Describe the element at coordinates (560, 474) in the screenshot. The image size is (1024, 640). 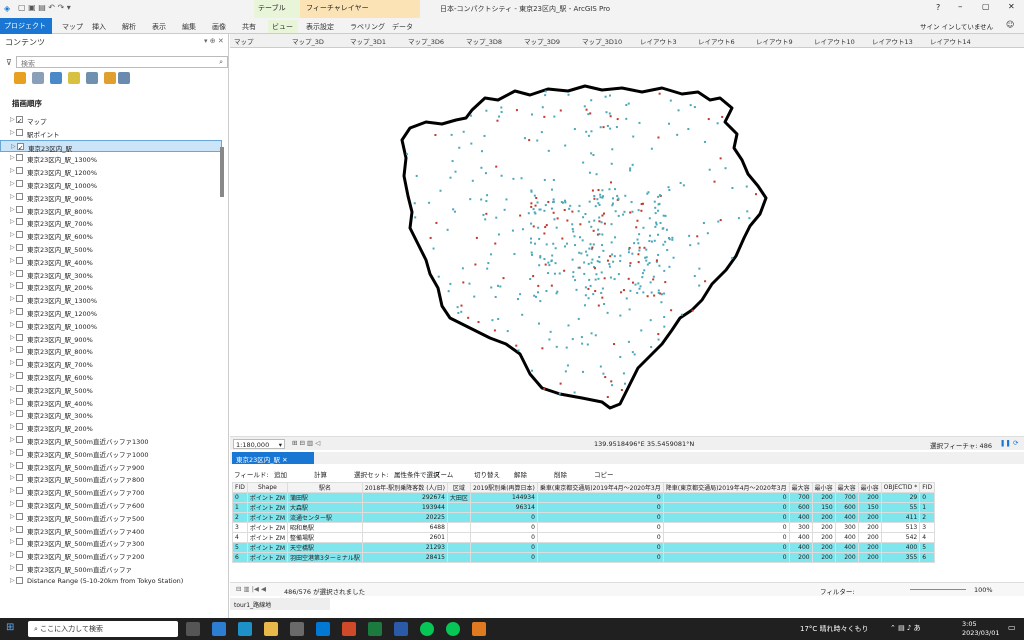
I see `table-toolbar-item: 削除` at that location.